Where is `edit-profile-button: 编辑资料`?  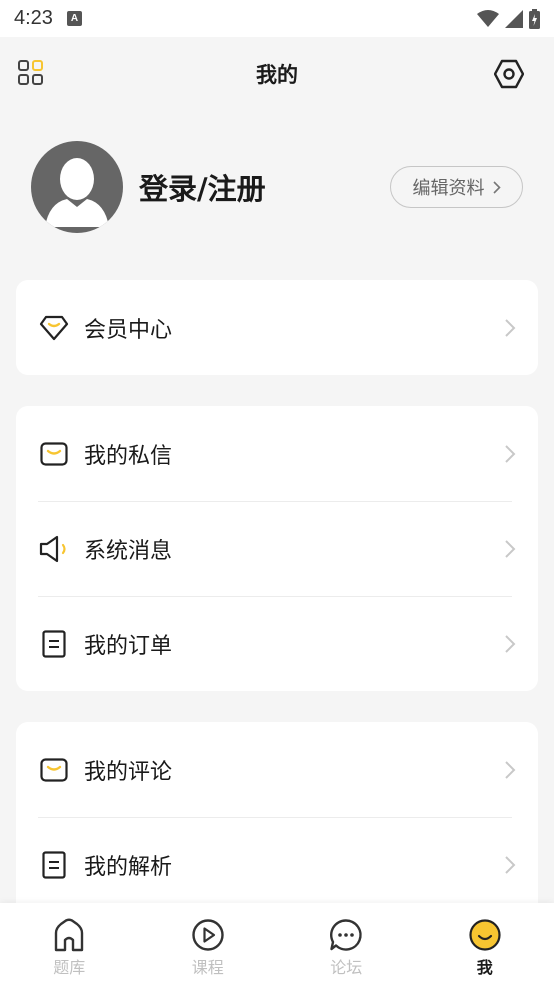 edit-profile-button: 编辑资料 is located at coordinates (456, 187).